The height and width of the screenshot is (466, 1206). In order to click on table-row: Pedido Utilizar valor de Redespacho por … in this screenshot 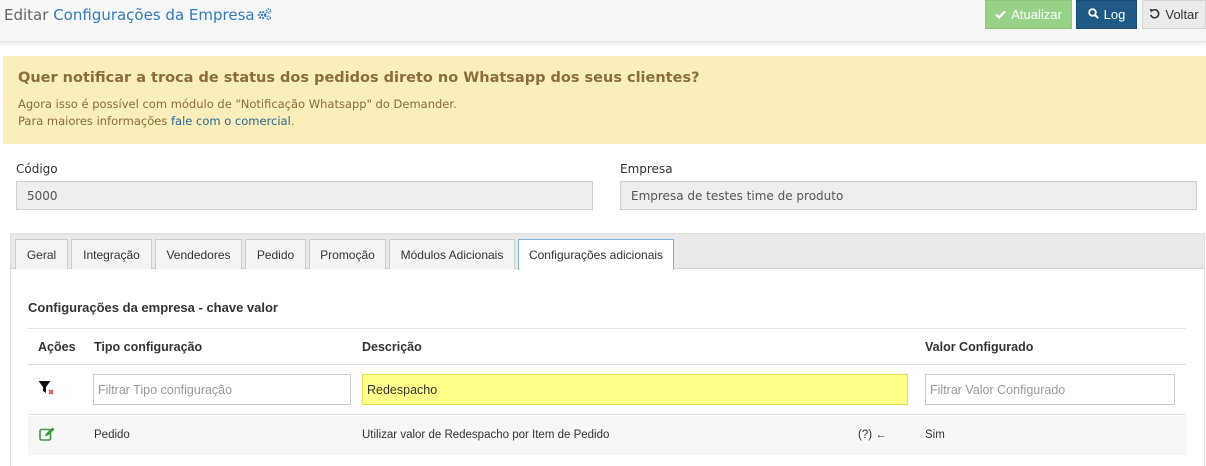, I will do `click(607, 435)`.